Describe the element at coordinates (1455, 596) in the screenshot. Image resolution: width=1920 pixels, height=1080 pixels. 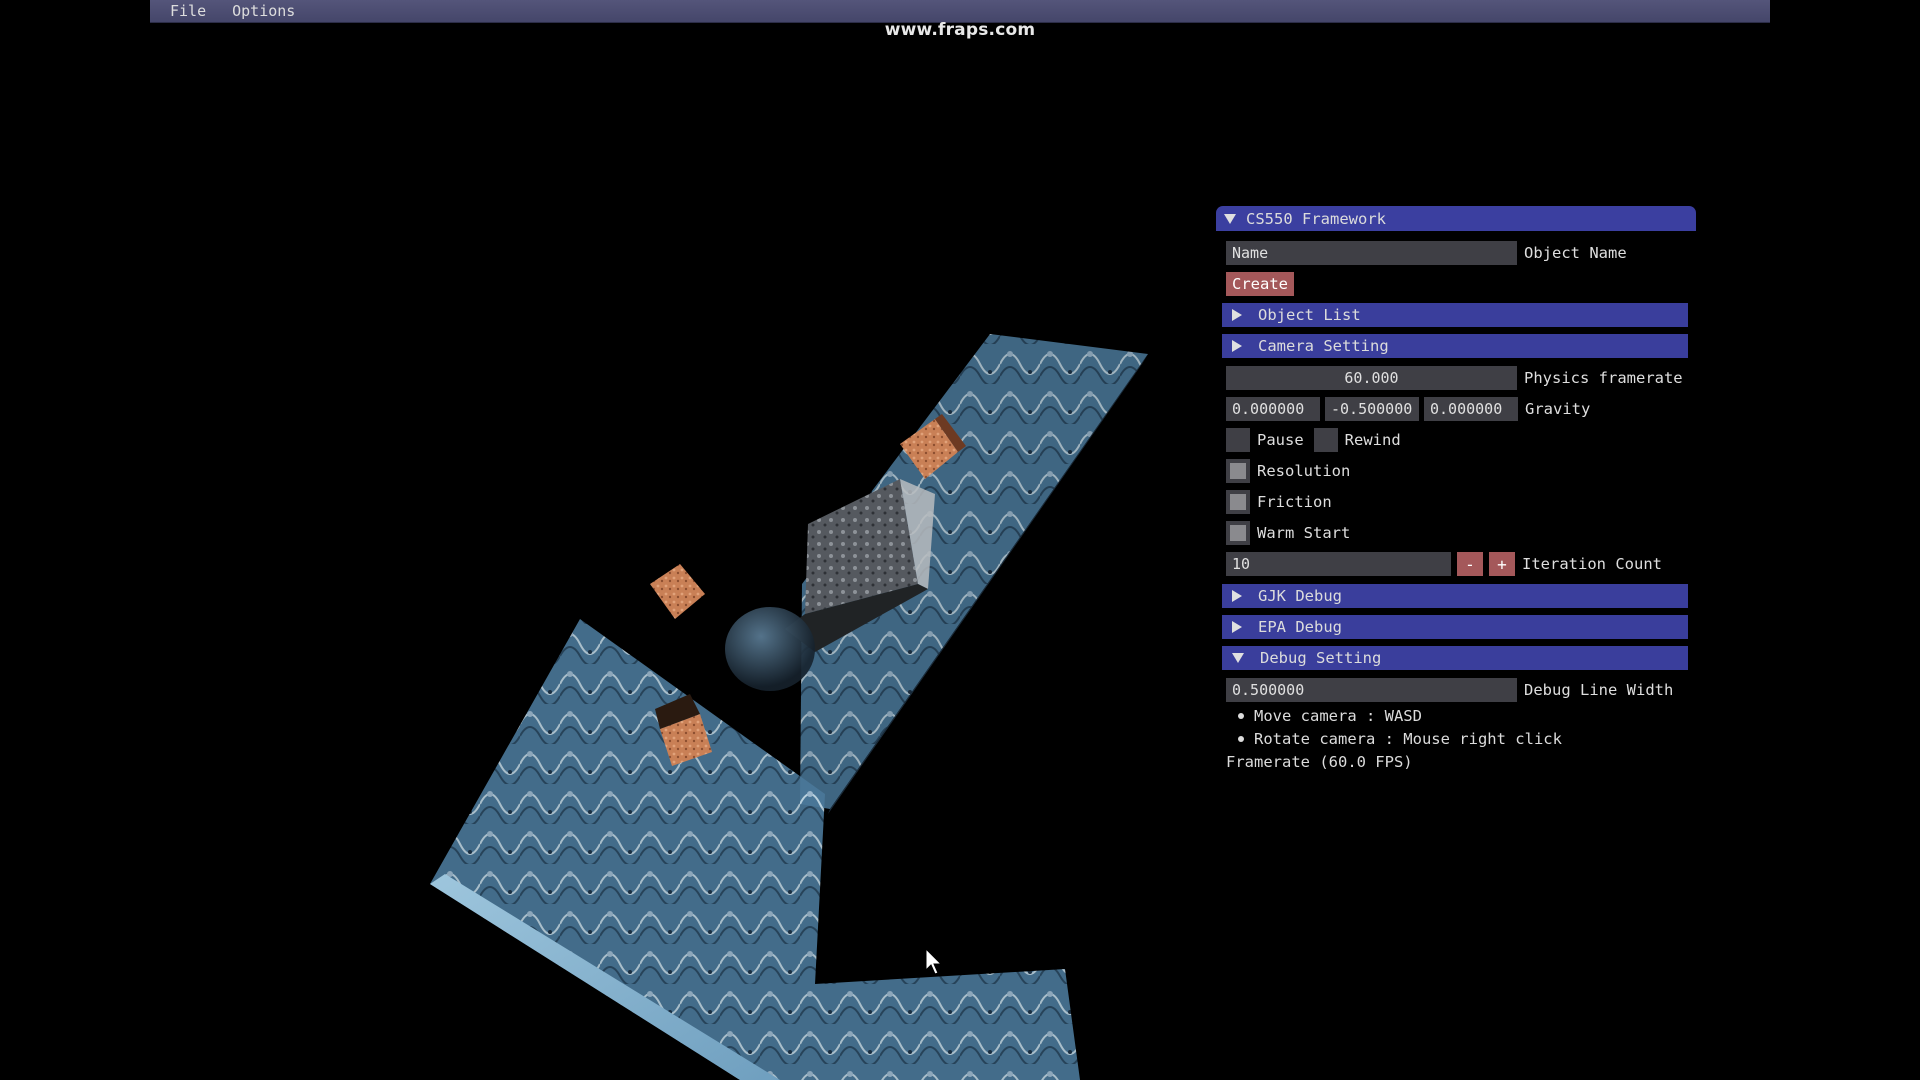
I see `gjk-debug-header: GJK Debug` at that location.